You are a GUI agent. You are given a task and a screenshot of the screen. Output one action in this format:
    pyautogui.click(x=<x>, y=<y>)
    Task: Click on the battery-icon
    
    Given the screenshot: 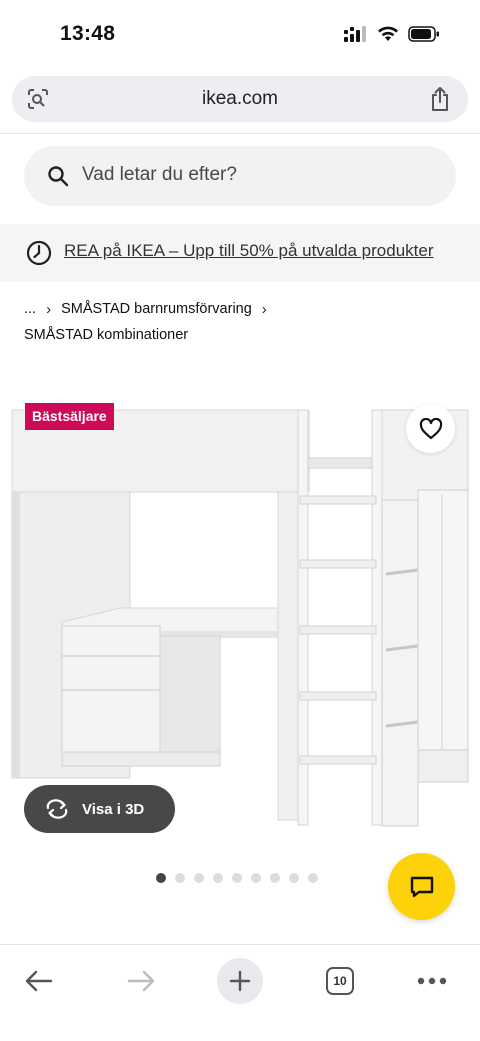 What is the action you would take?
    pyautogui.click(x=423, y=34)
    